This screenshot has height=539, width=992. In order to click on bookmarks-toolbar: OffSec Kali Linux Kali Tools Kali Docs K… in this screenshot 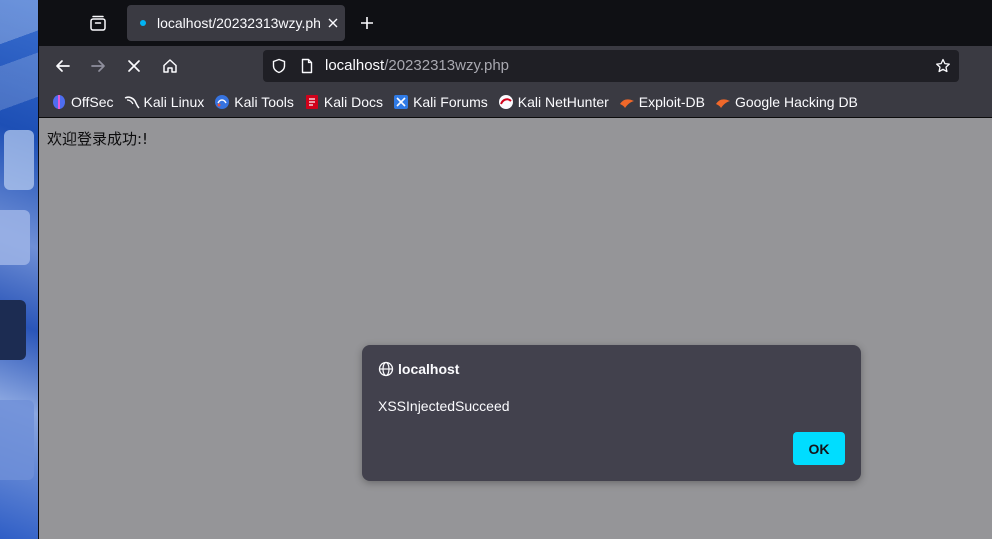, I will do `click(515, 102)`.